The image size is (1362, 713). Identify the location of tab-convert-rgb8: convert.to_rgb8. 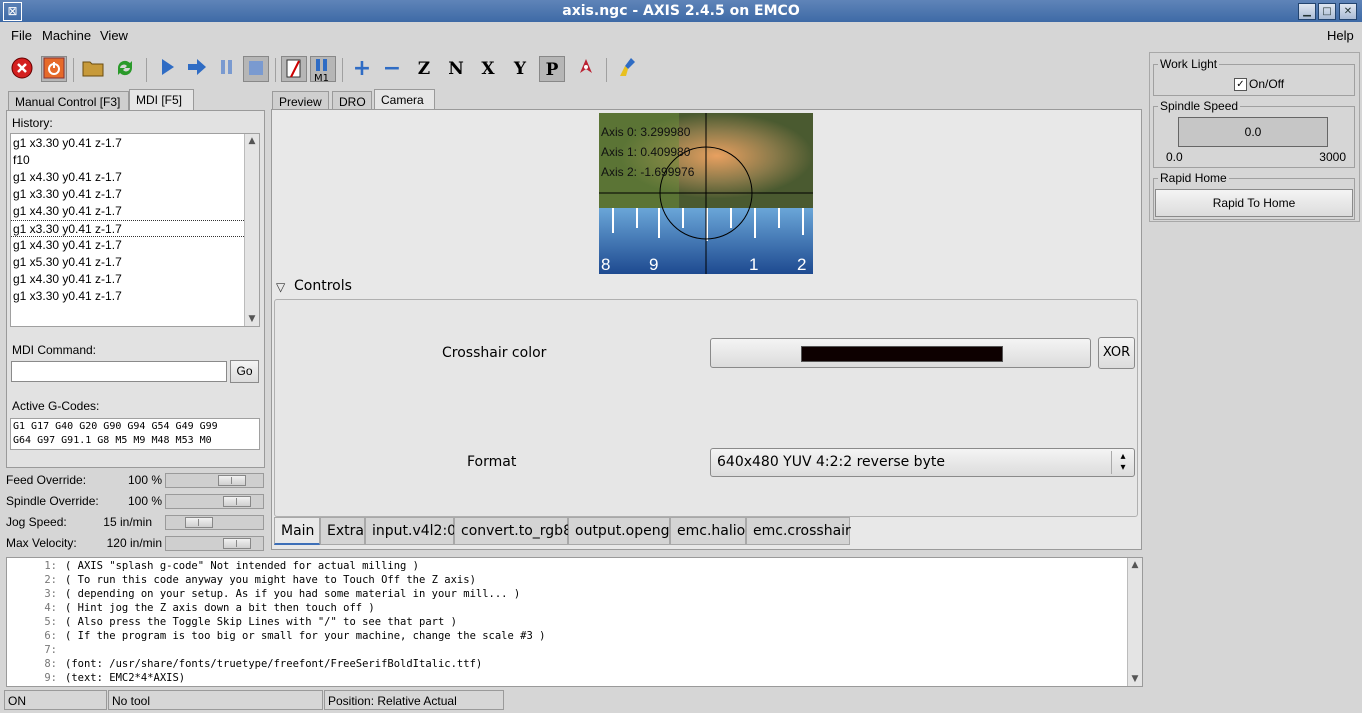
(513, 531).